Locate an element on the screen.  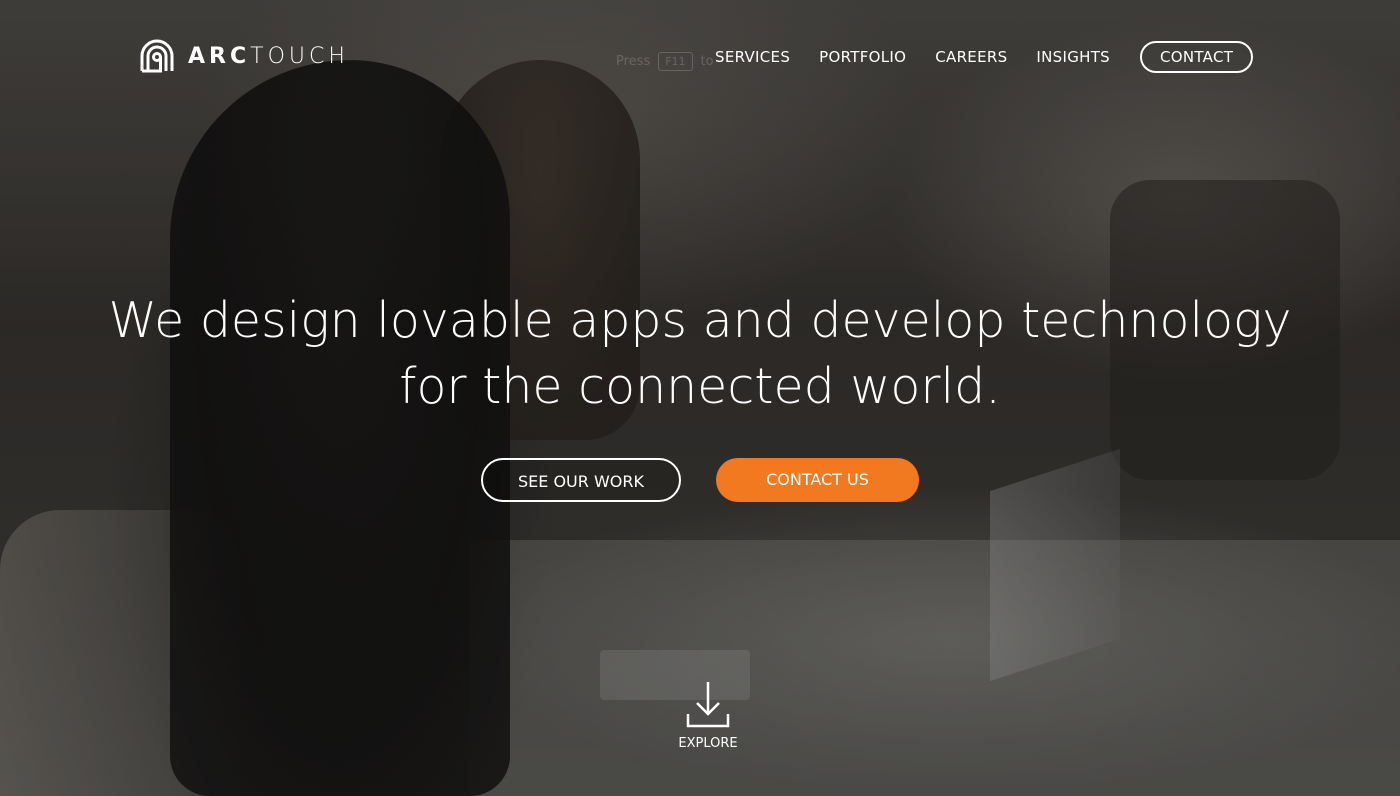
fullscreen-hint-suffix: to is located at coordinates (707, 61).